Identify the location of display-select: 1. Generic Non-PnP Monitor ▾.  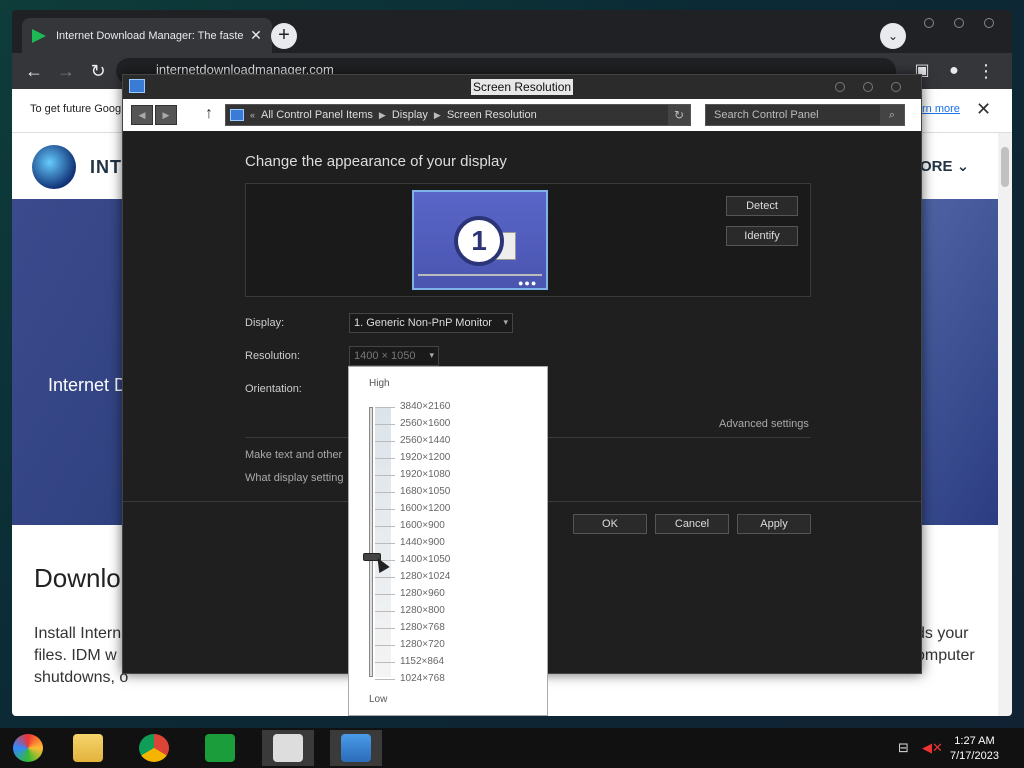
(431, 323).